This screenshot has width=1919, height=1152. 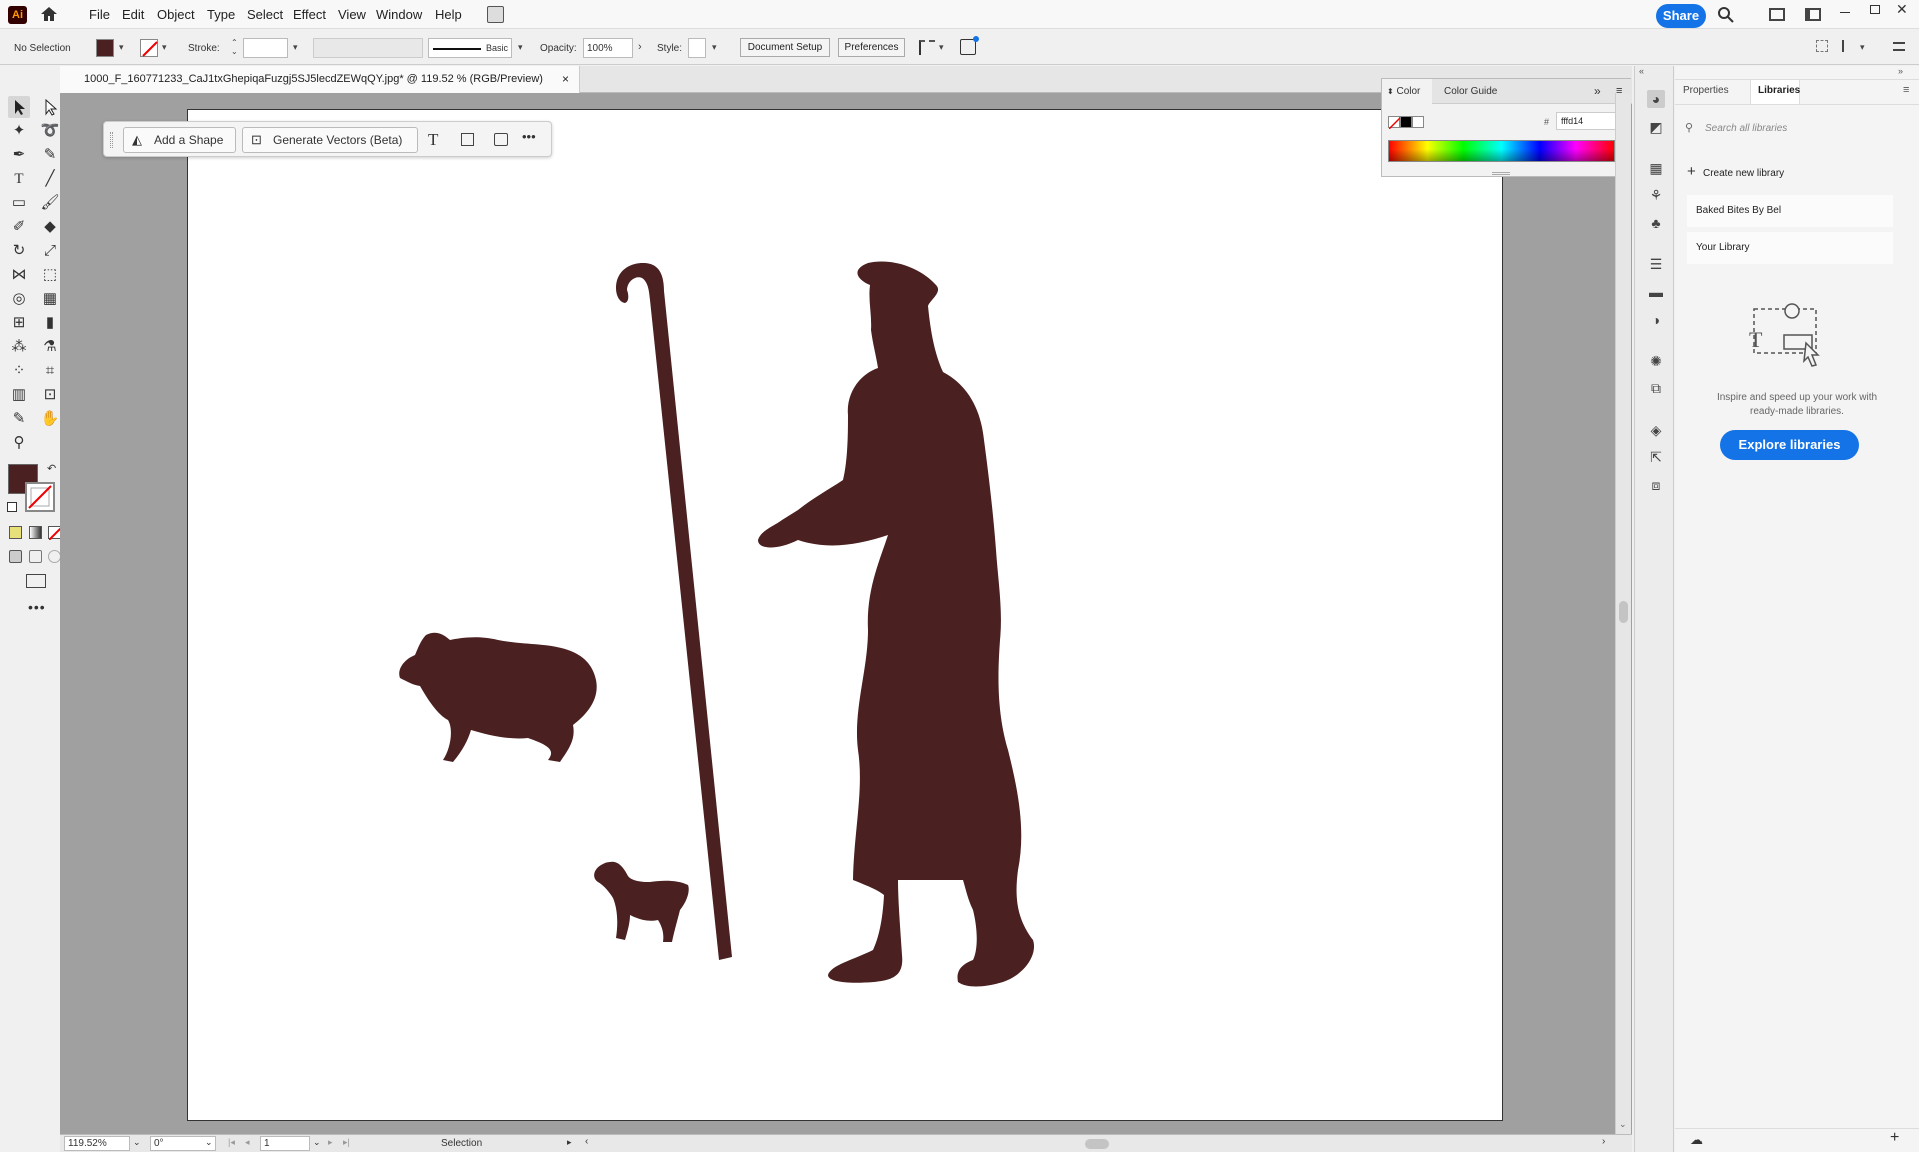 What do you see at coordinates (164, 47) in the screenshot?
I see `stroke-dropdown-icon: ▾` at bounding box center [164, 47].